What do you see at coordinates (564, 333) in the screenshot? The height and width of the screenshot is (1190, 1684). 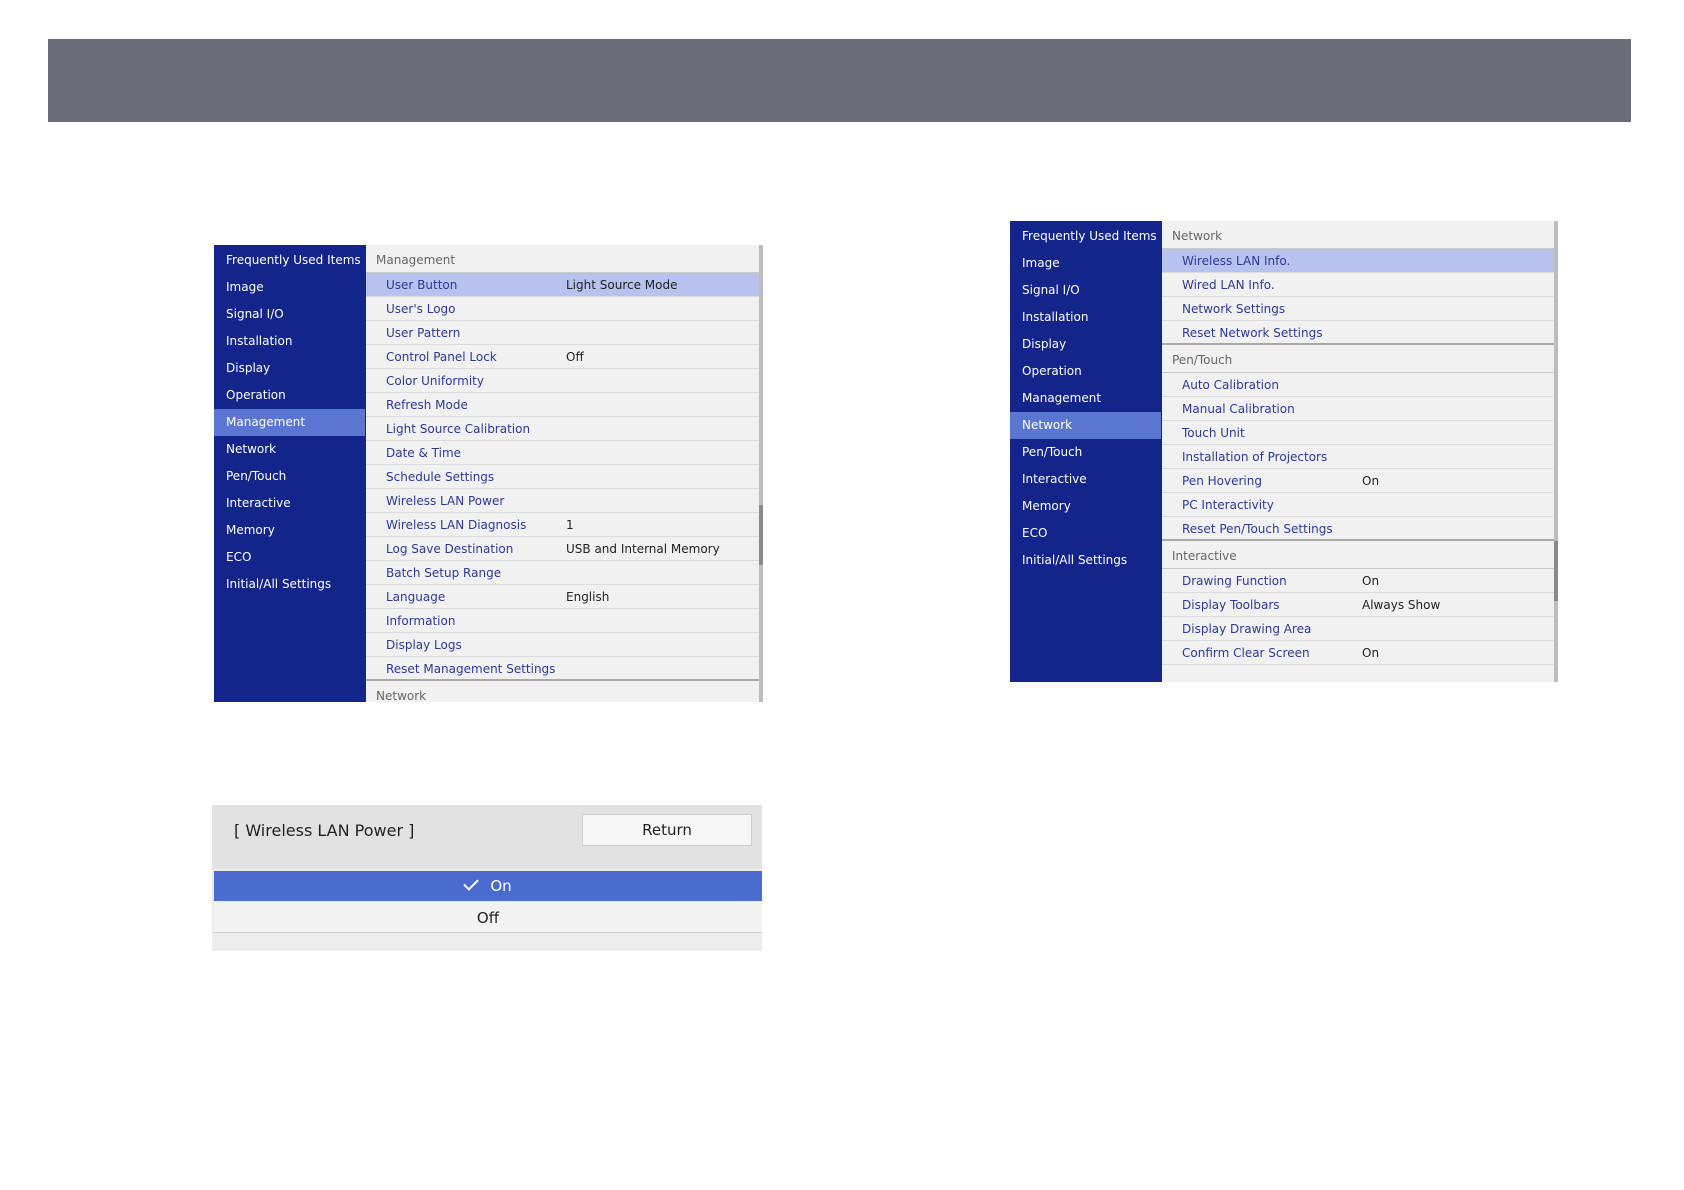 I see `menu-row: User Pattern` at bounding box center [564, 333].